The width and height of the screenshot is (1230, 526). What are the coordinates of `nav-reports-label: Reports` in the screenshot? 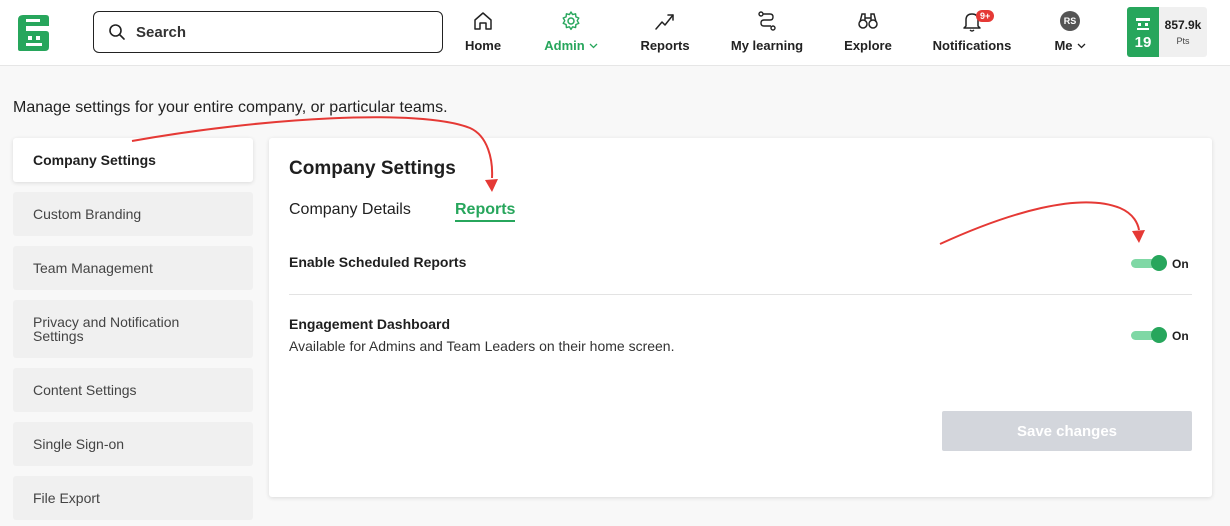 It's located at (665, 45).